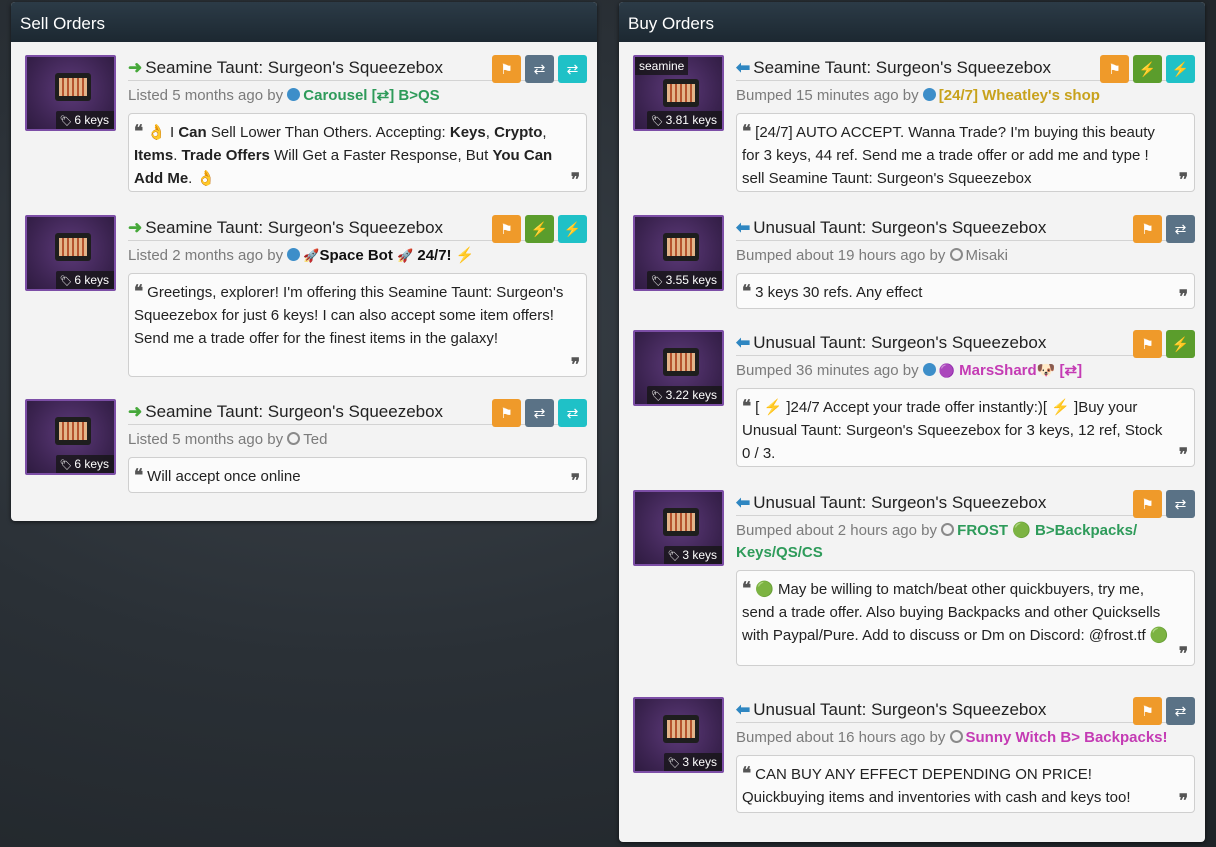 This screenshot has width=1216, height=847. What do you see at coordinates (987, 255) in the screenshot?
I see `user-link: Misaki` at bounding box center [987, 255].